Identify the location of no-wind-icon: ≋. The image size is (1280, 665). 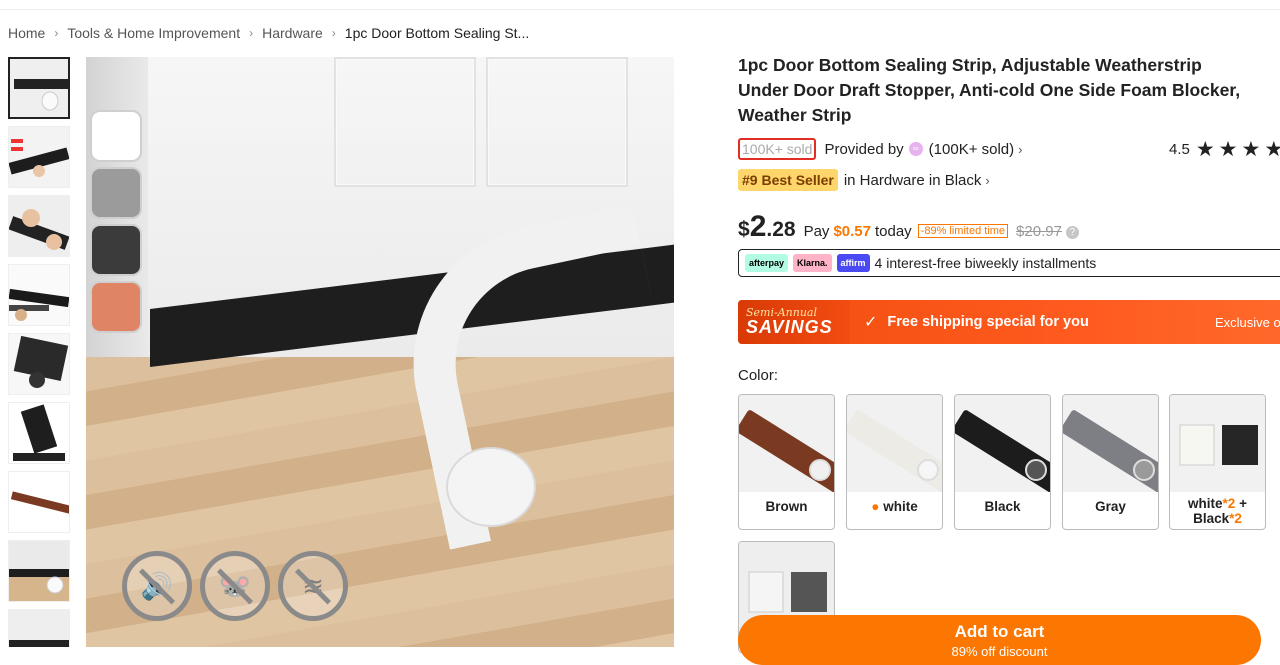
(313, 586).